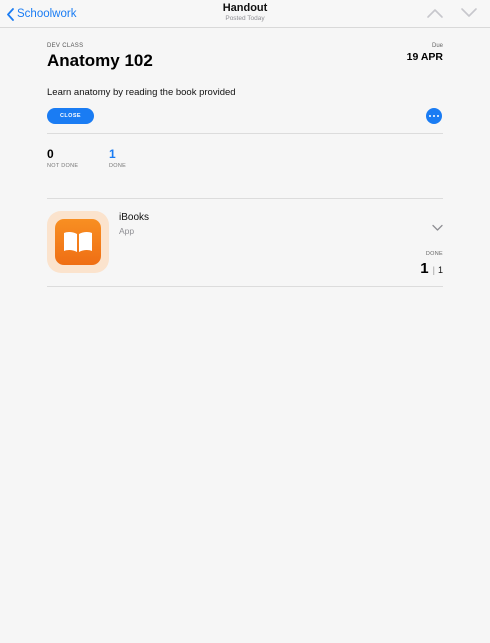 The width and height of the screenshot is (490, 643). I want to click on more-options-button, so click(434, 116).